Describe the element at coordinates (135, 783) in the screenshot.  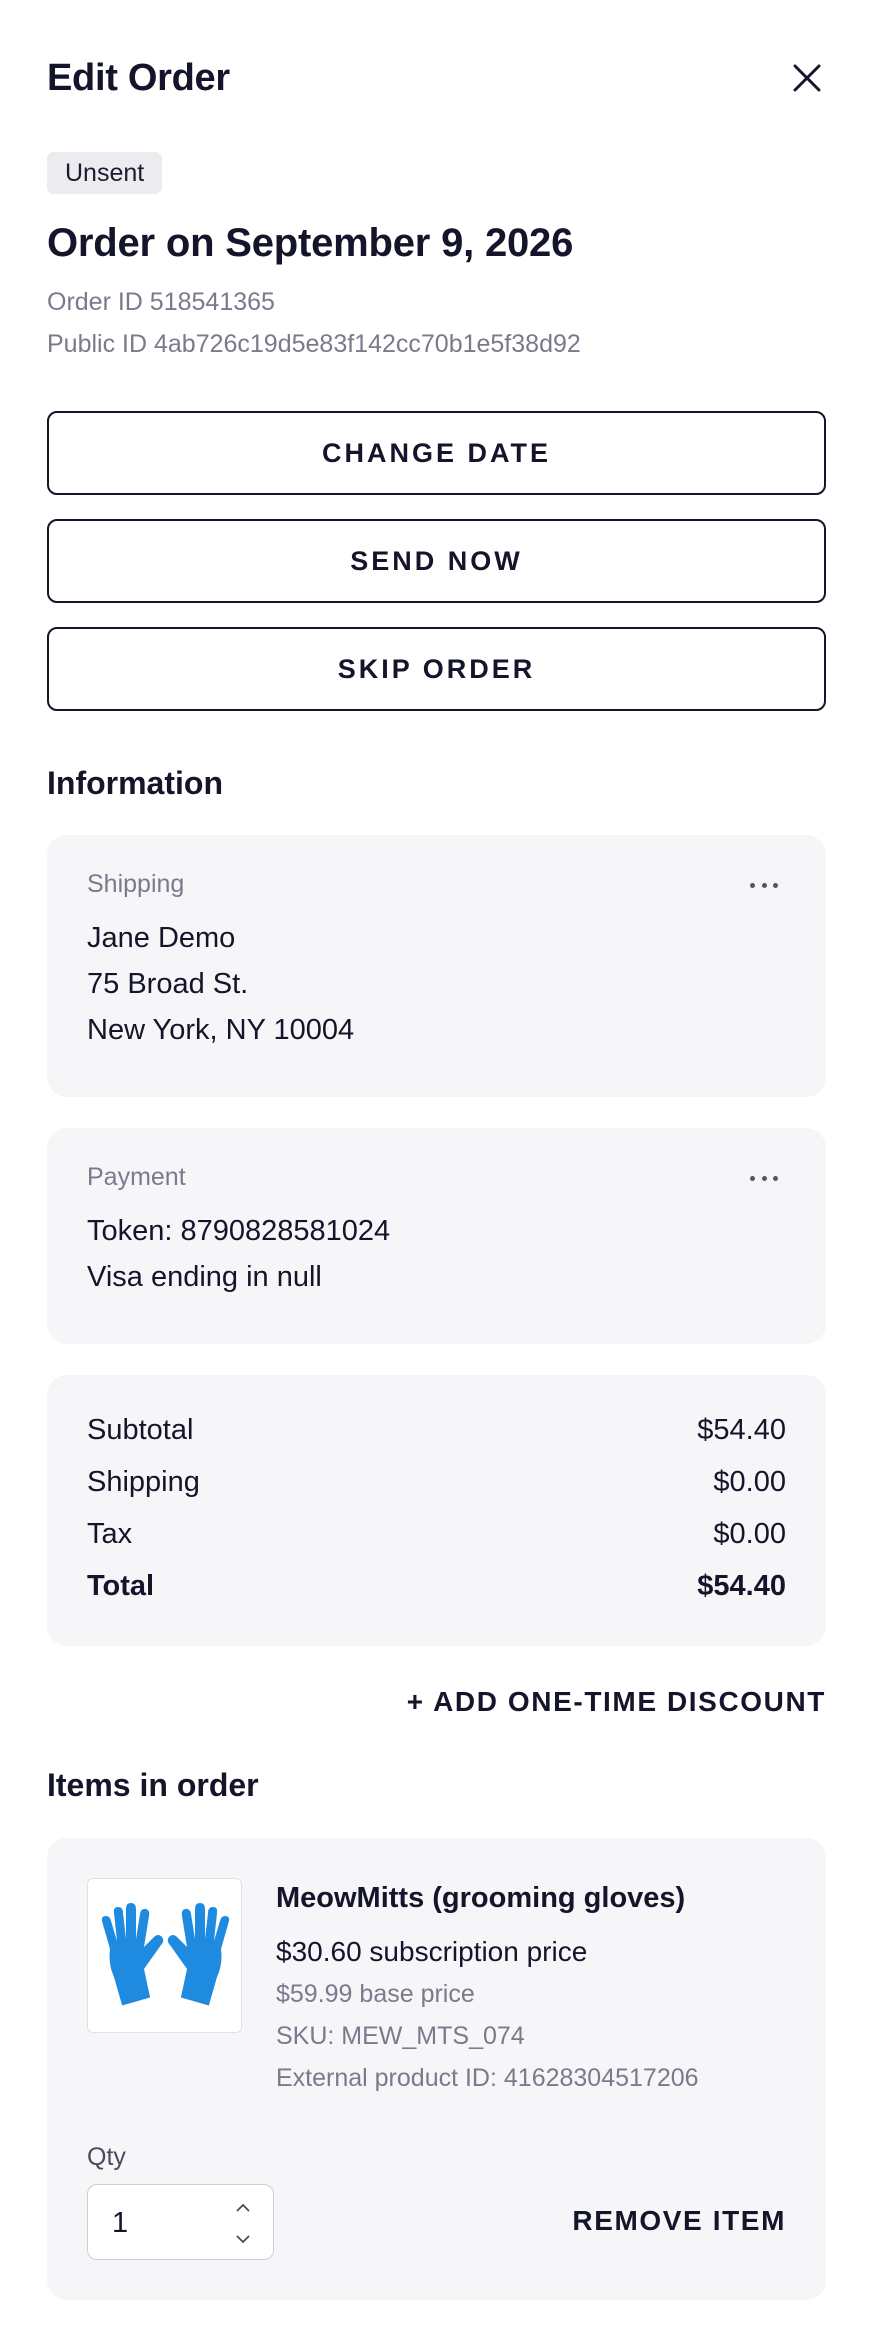
I see `information-heading: Information` at that location.